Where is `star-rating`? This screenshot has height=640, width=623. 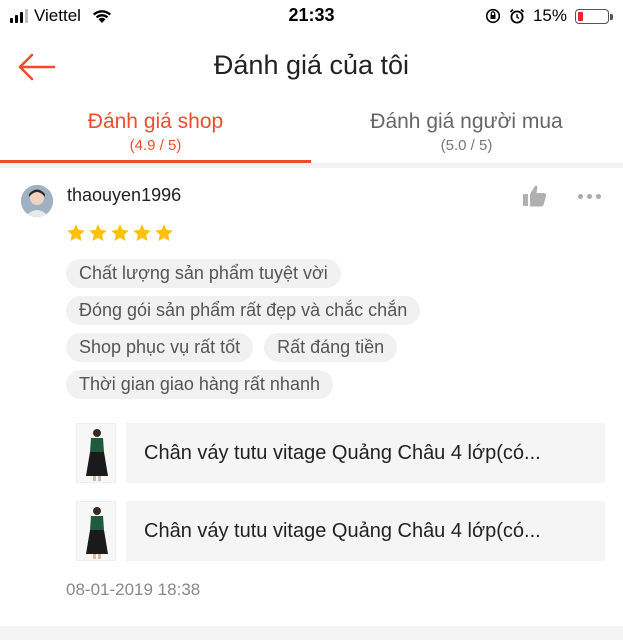 star-rating is located at coordinates (120, 233).